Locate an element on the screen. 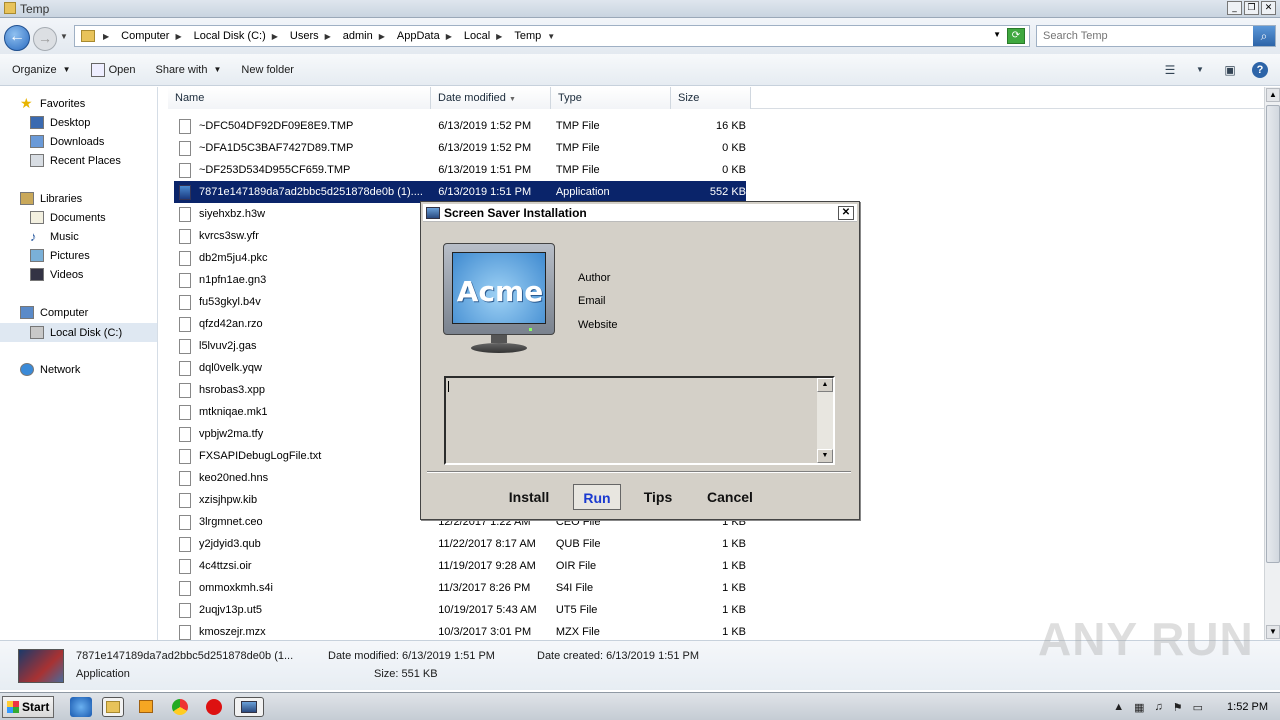 The height and width of the screenshot is (720, 1280). volume-icon: ♫ is located at coordinates (1159, 707).